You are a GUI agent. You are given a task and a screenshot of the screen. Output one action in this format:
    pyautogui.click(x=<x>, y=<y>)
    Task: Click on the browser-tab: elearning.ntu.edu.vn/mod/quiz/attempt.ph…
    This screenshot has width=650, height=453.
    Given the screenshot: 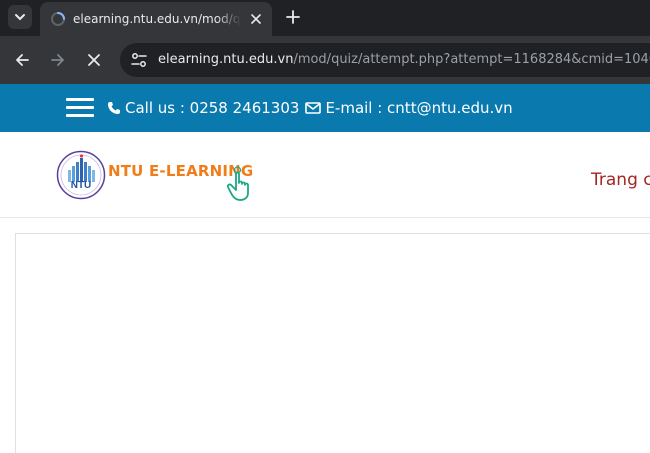 What is the action you would take?
    pyautogui.click(x=156, y=19)
    